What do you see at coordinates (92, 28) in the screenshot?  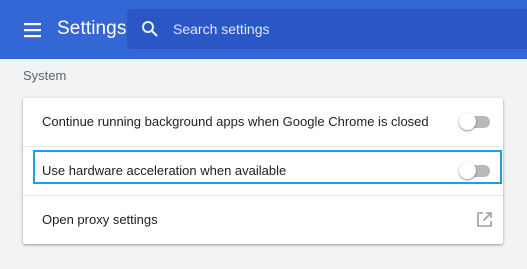 I see `page-title: Settings` at bounding box center [92, 28].